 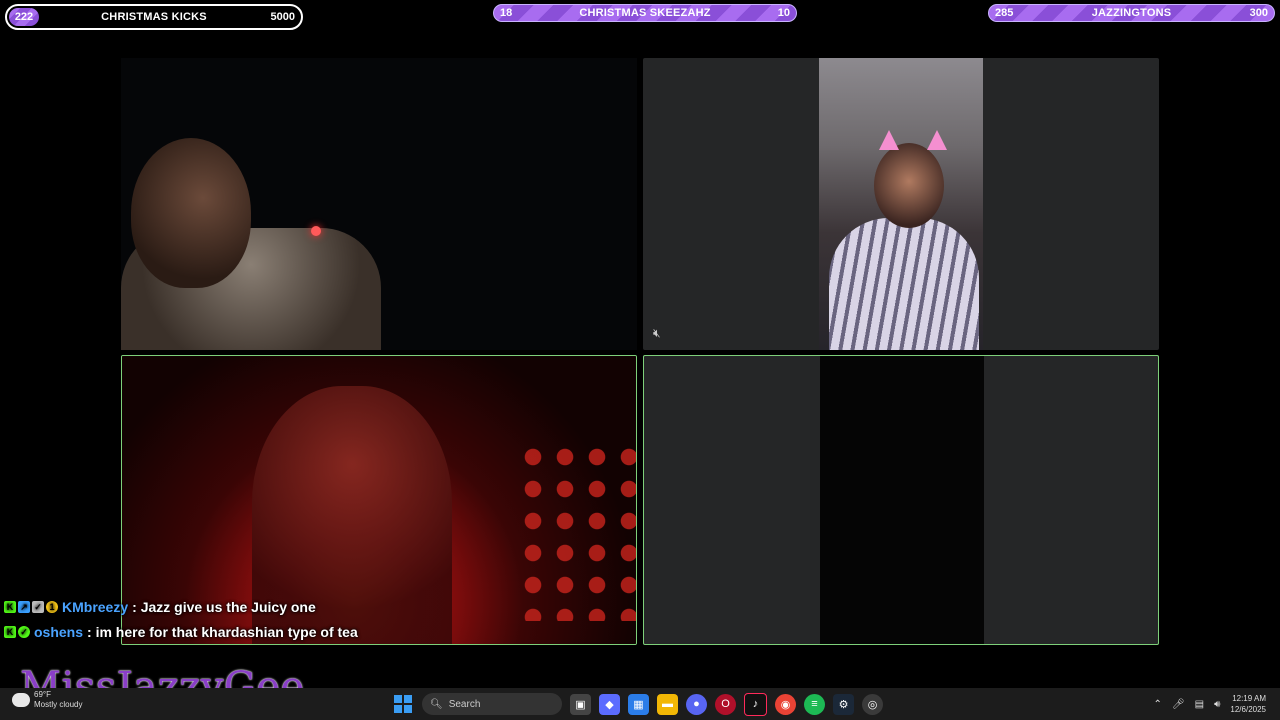 I want to click on verified-badge-icon: ✓, so click(x=24, y=631).